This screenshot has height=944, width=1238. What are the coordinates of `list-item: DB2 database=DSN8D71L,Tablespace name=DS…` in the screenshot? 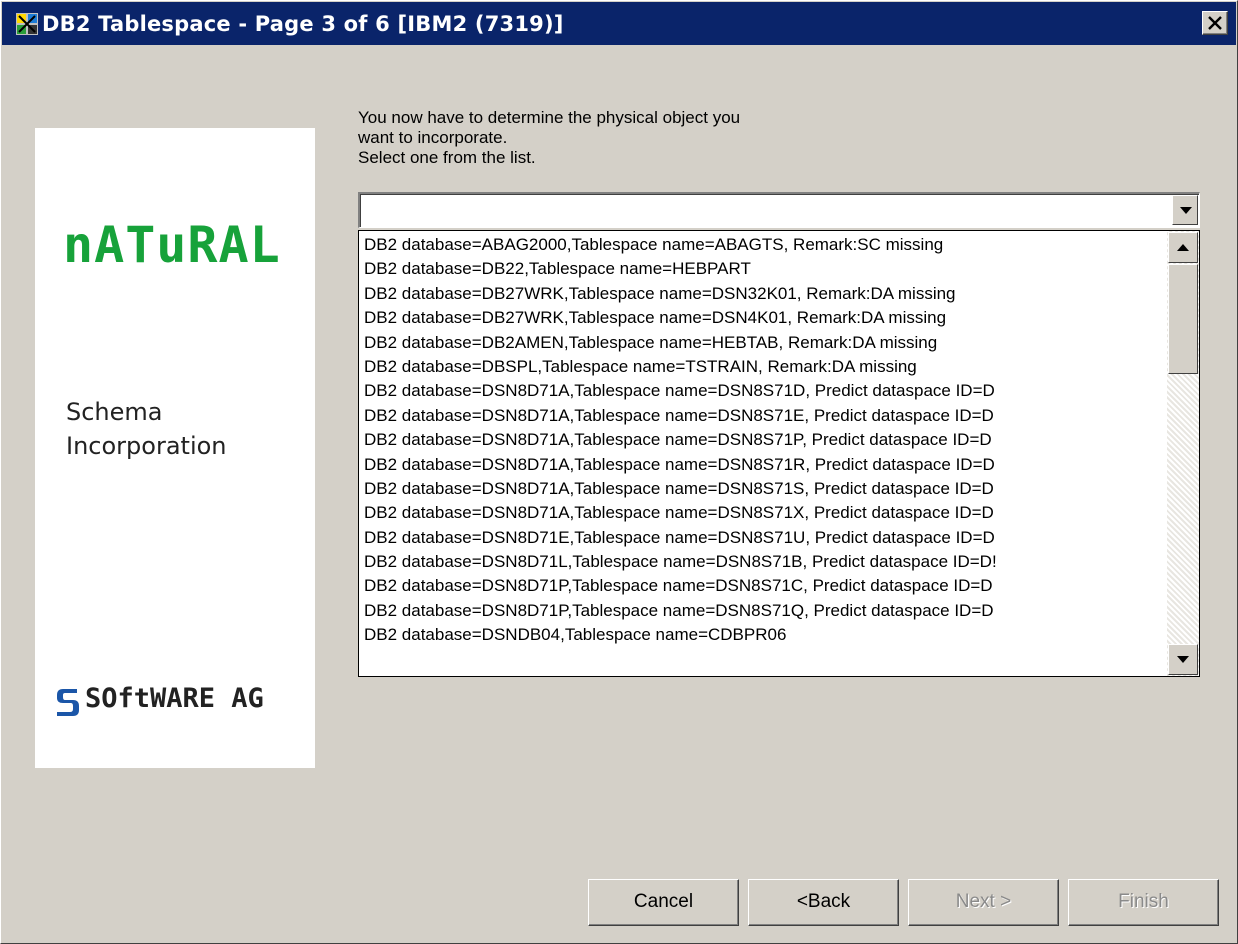 It's located at (764, 562).